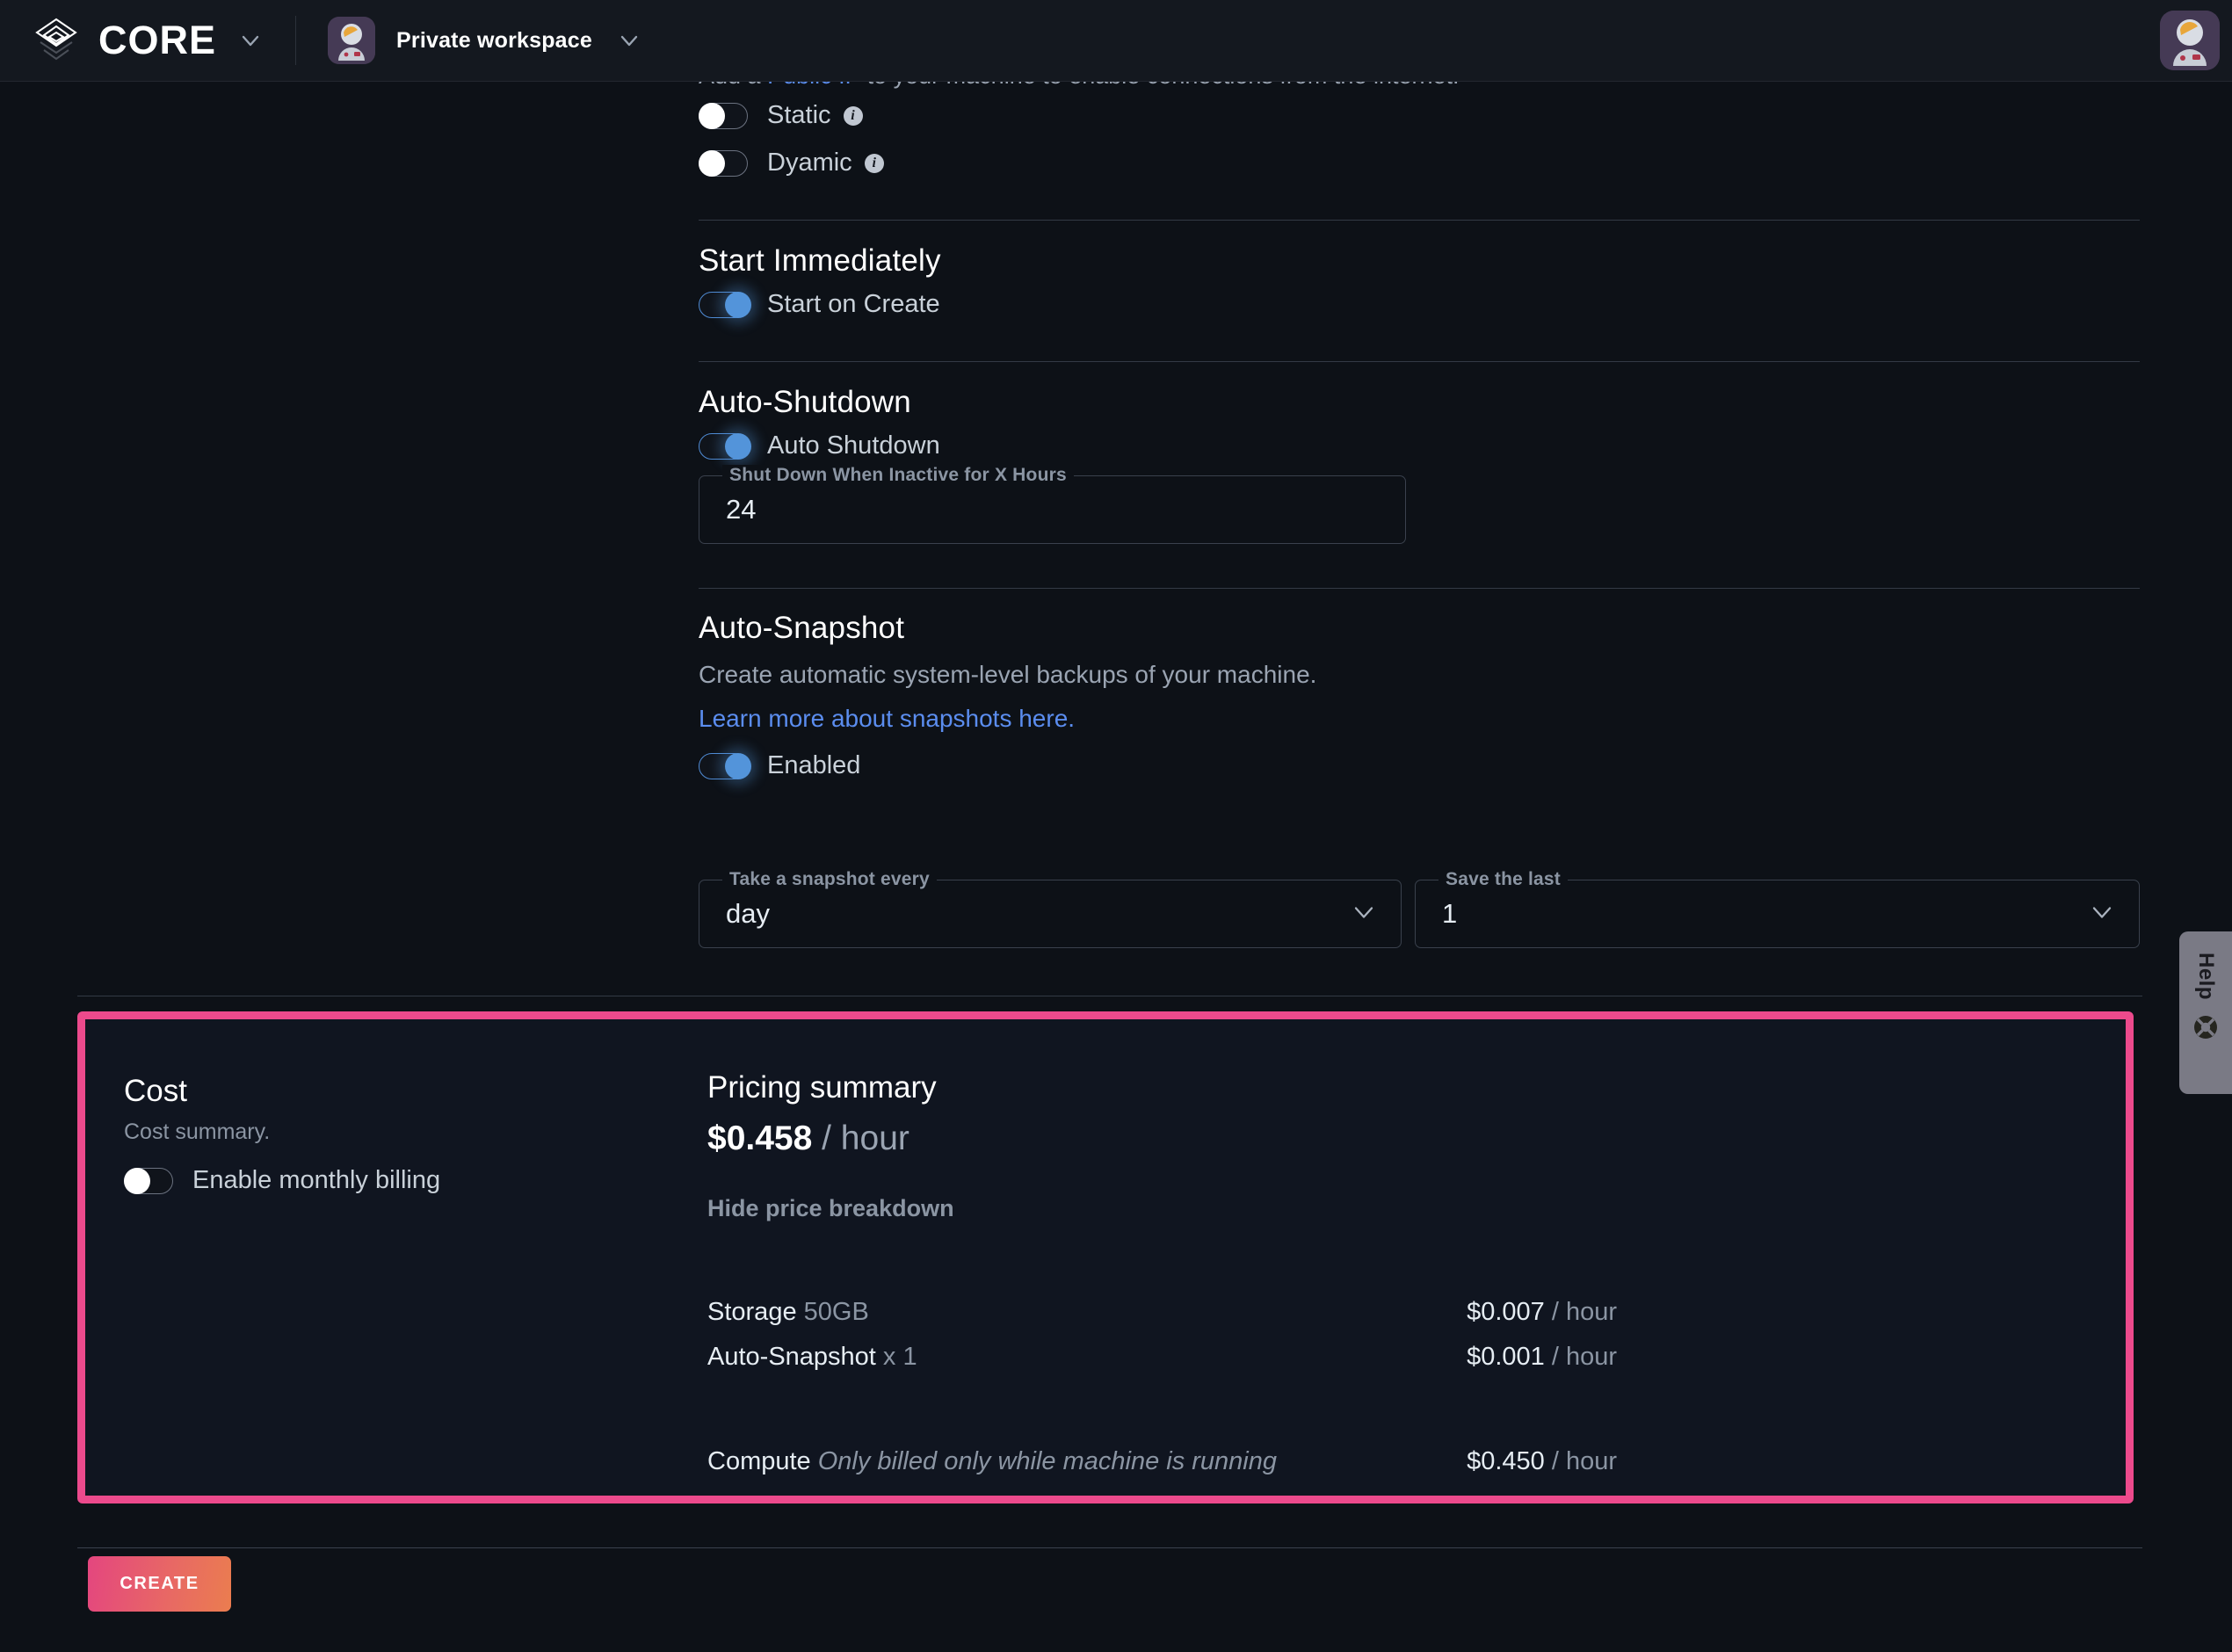 This screenshot has height=1652, width=2232. I want to click on snapshot-retention-value: 1, so click(1450, 914).